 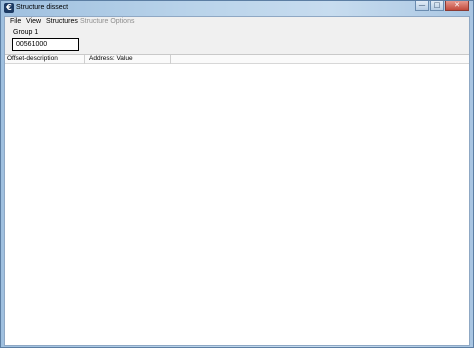 I want to click on caption-buttons: — □ ✕, so click(x=441, y=6).